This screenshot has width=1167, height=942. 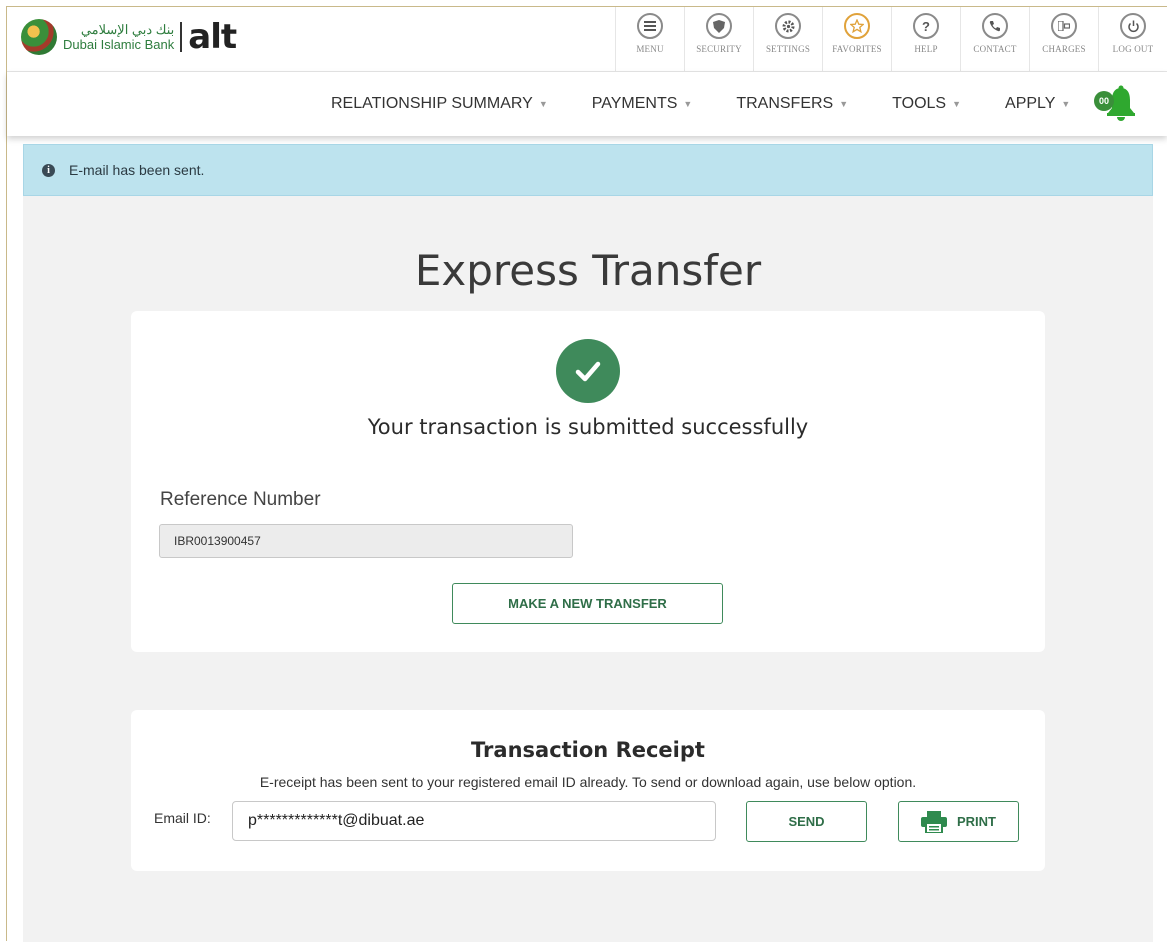 I want to click on nav-relationship-summary-label: RELATIONSHIP SUMMARY, so click(x=432, y=103).